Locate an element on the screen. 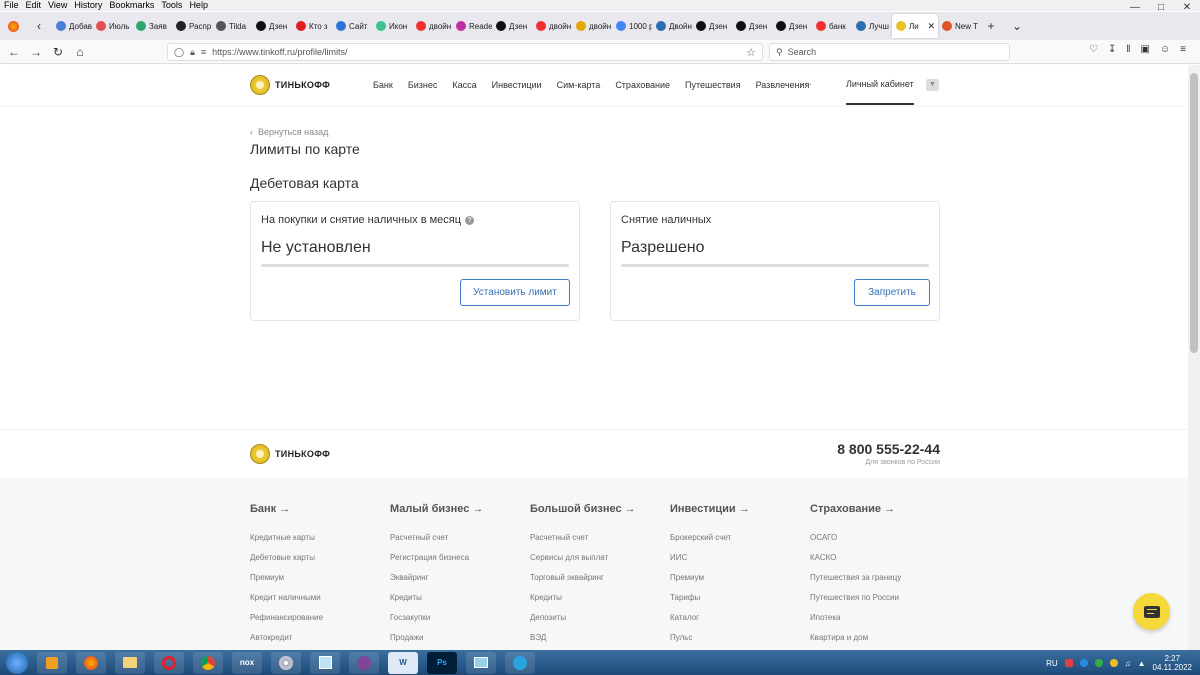 This screenshot has width=1200, height=675. footer-column-title: Большой бизнес → is located at coordinates (583, 509).